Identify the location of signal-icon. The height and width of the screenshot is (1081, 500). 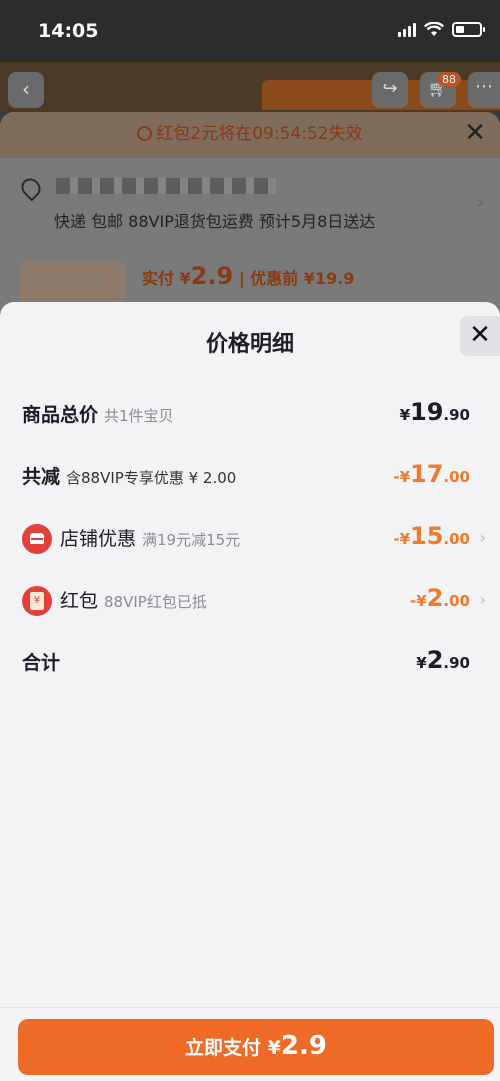
(407, 29).